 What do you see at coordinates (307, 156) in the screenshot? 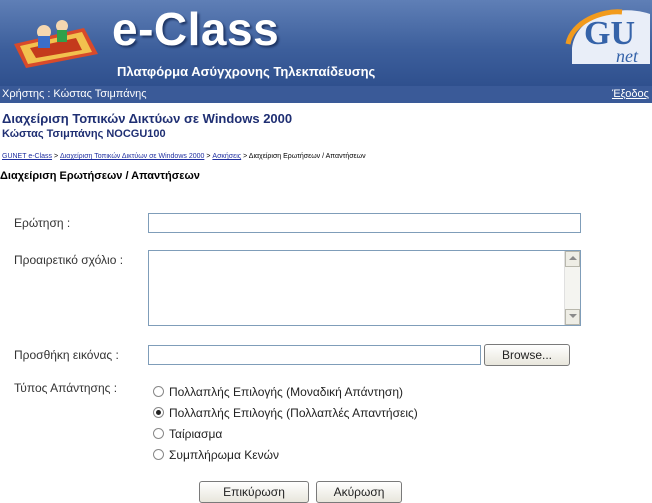
I see `breadcrumb-current: Διαχείριση Ερωτήσεων / Απαντήσεων` at bounding box center [307, 156].